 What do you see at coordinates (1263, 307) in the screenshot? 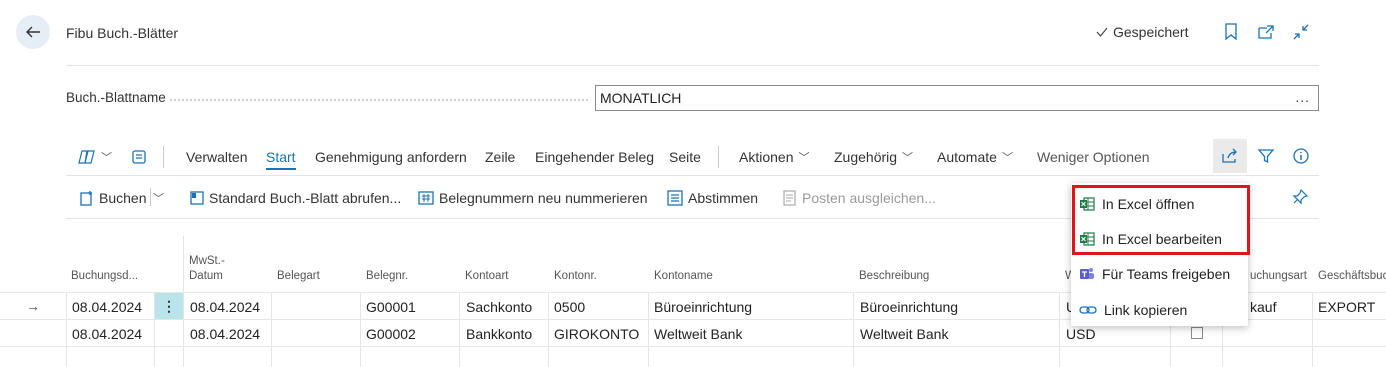
I see `table-cell: kauf` at bounding box center [1263, 307].